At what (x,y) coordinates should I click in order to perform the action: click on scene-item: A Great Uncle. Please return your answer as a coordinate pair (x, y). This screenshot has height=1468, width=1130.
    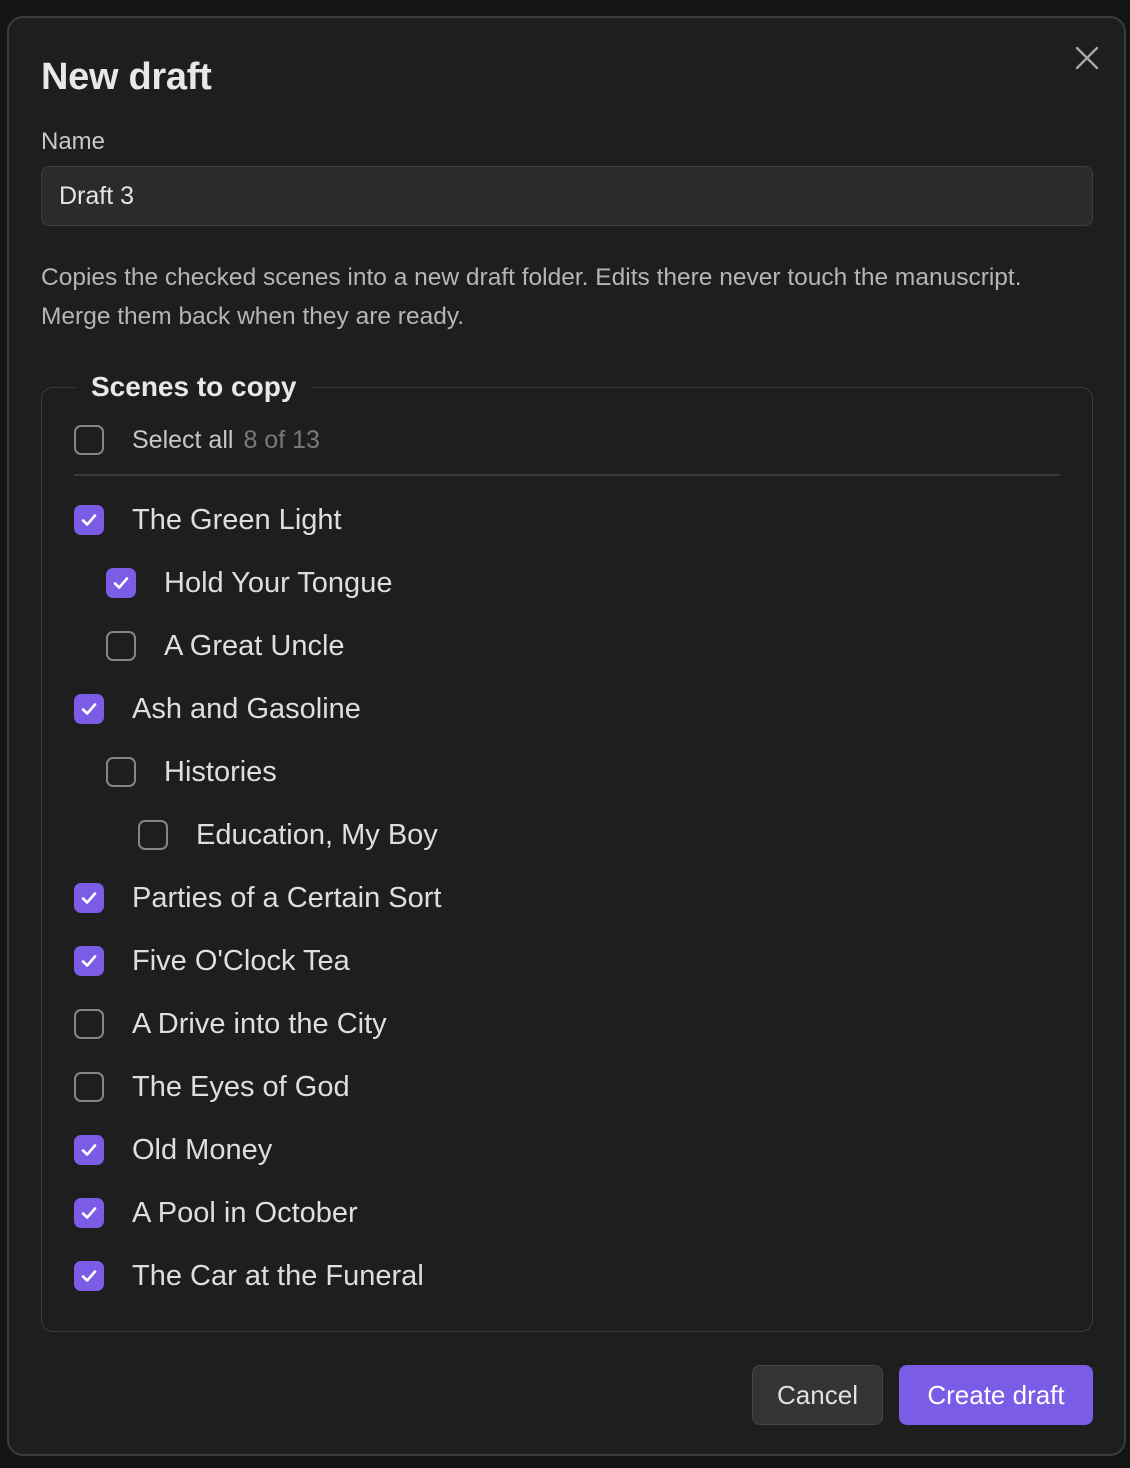
    Looking at the image, I should click on (225, 646).